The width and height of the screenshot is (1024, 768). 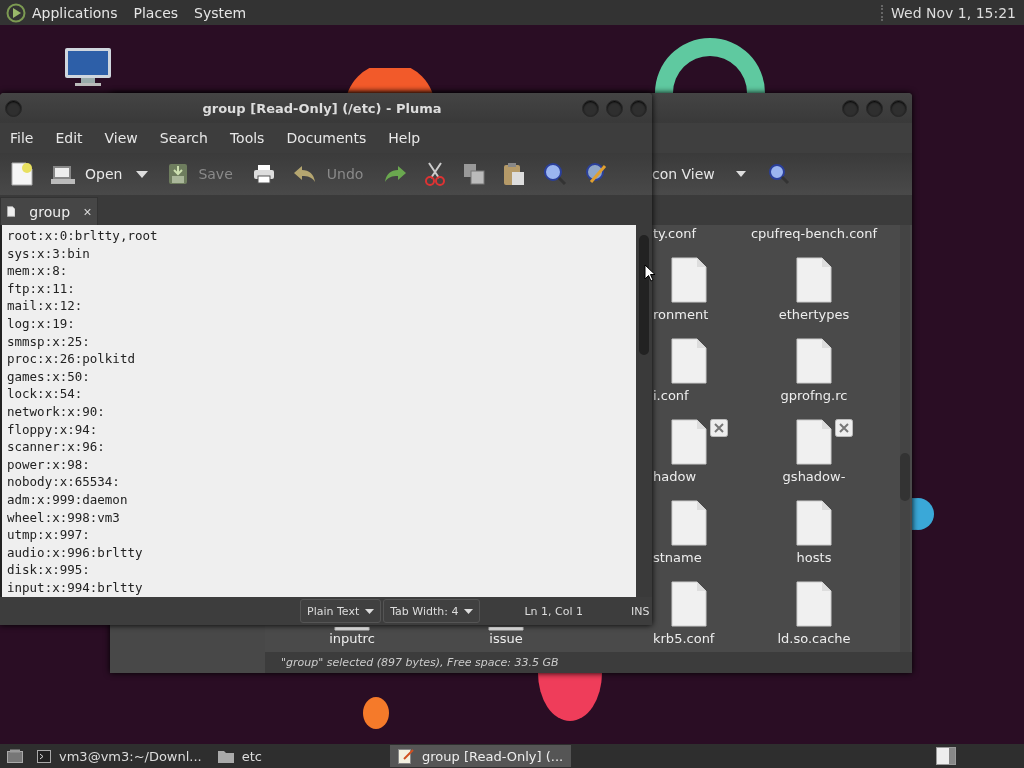 I want to click on clipboard-icon, so click(x=514, y=174).